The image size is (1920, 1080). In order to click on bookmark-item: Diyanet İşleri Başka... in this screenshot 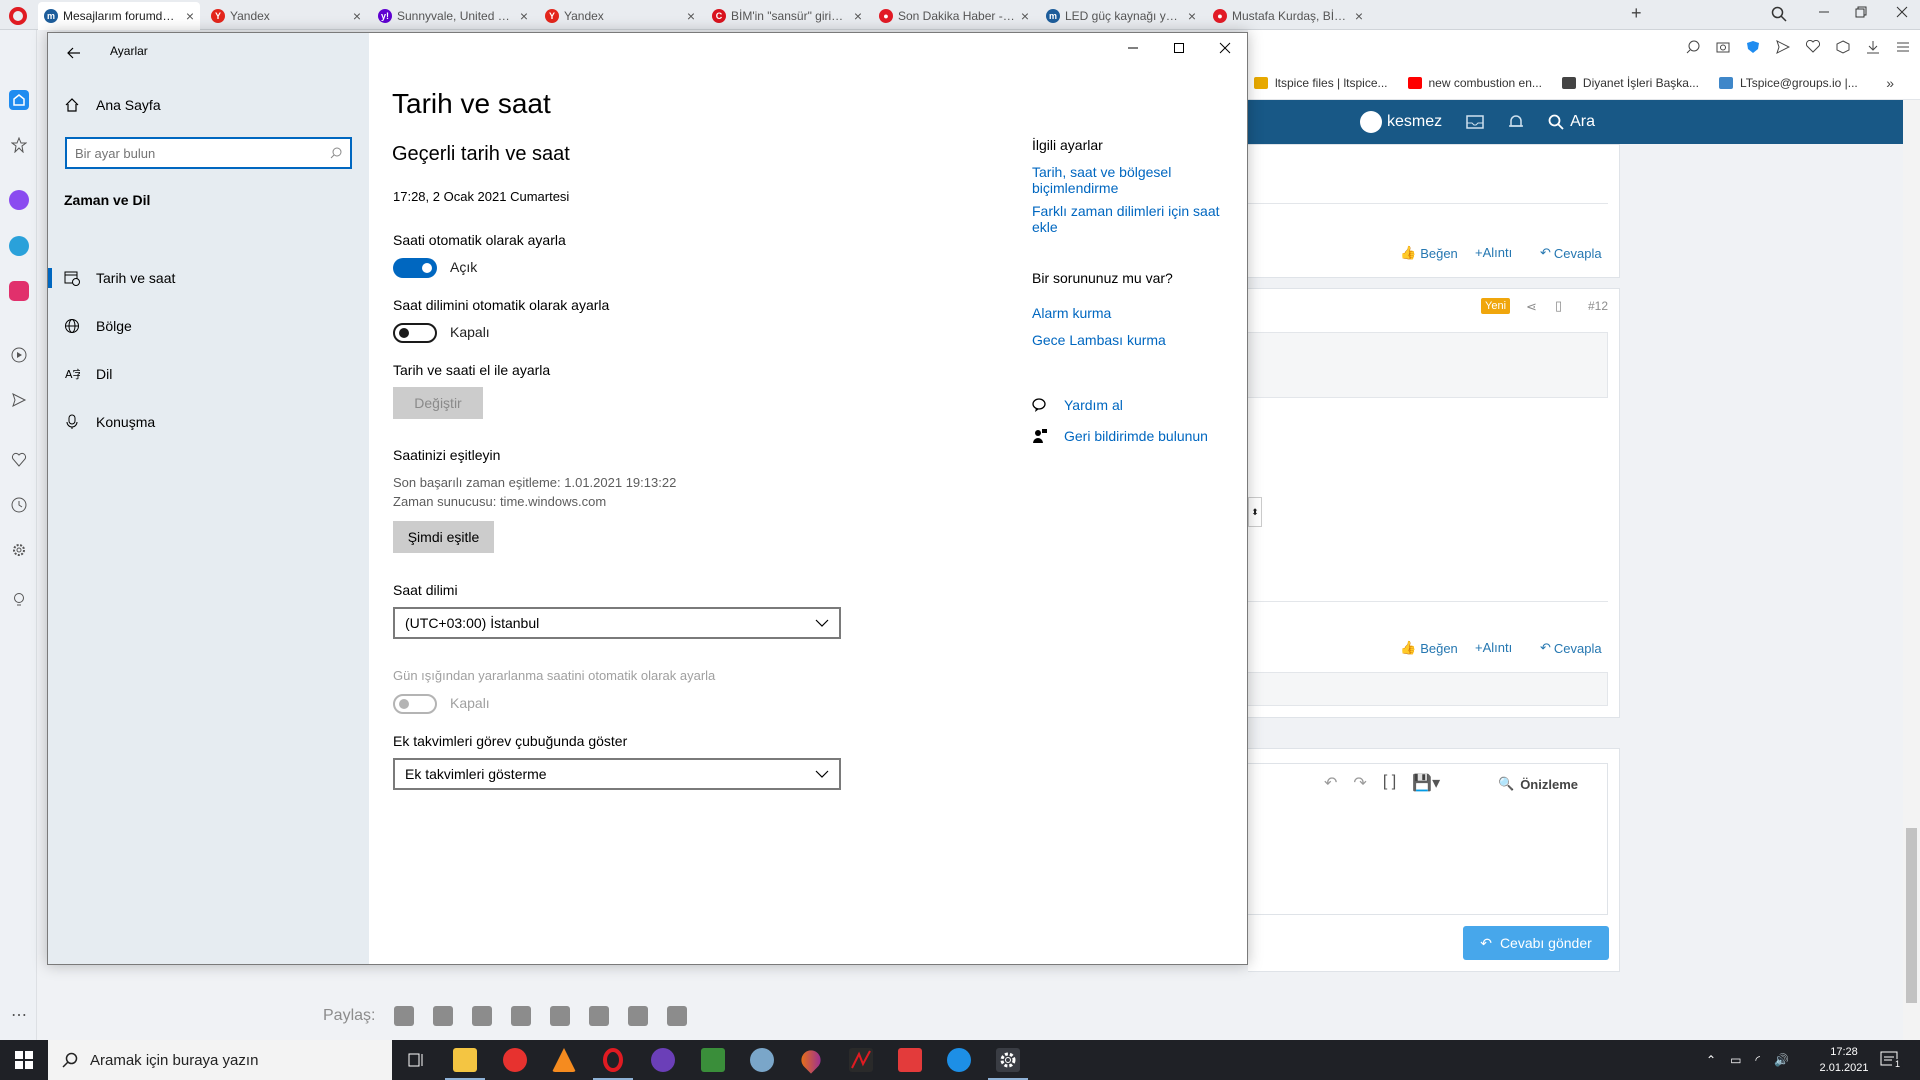, I will do `click(1630, 83)`.